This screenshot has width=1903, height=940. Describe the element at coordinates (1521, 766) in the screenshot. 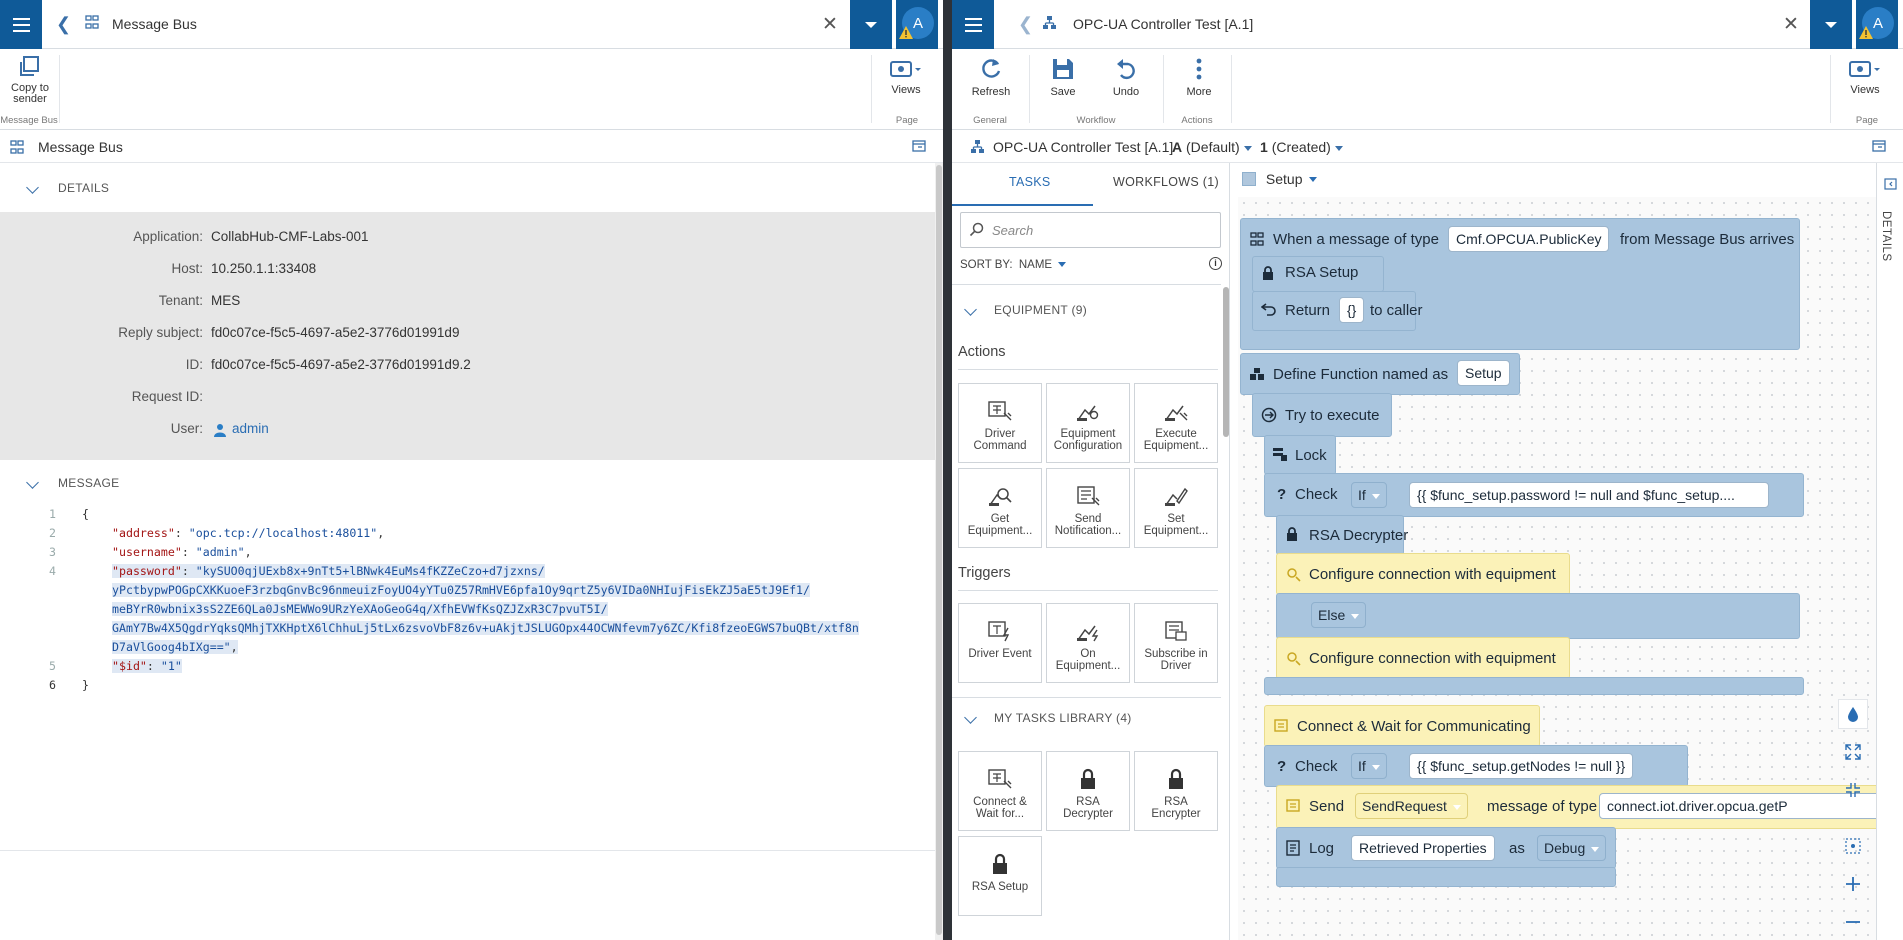

I see `condition-expression-field: {{ $func_setup.getNodes != null }}` at that location.